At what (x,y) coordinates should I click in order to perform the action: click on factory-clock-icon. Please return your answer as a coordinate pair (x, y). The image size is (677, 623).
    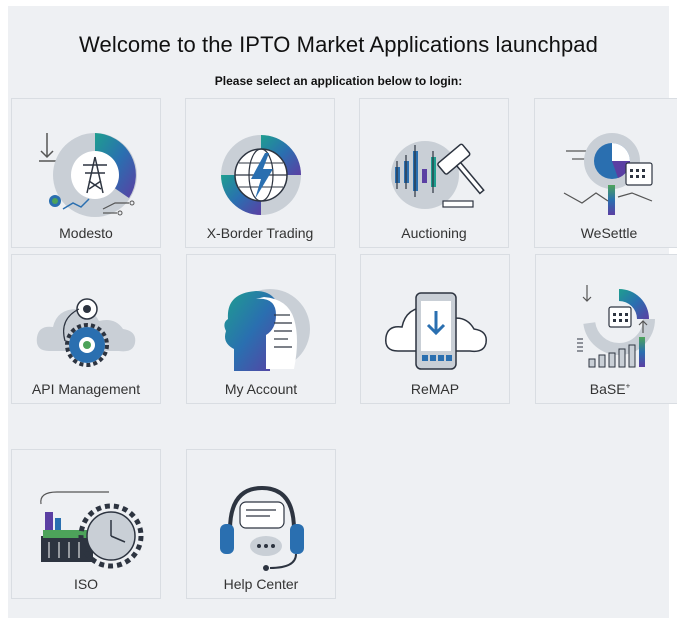
    Looking at the image, I should click on (92, 530).